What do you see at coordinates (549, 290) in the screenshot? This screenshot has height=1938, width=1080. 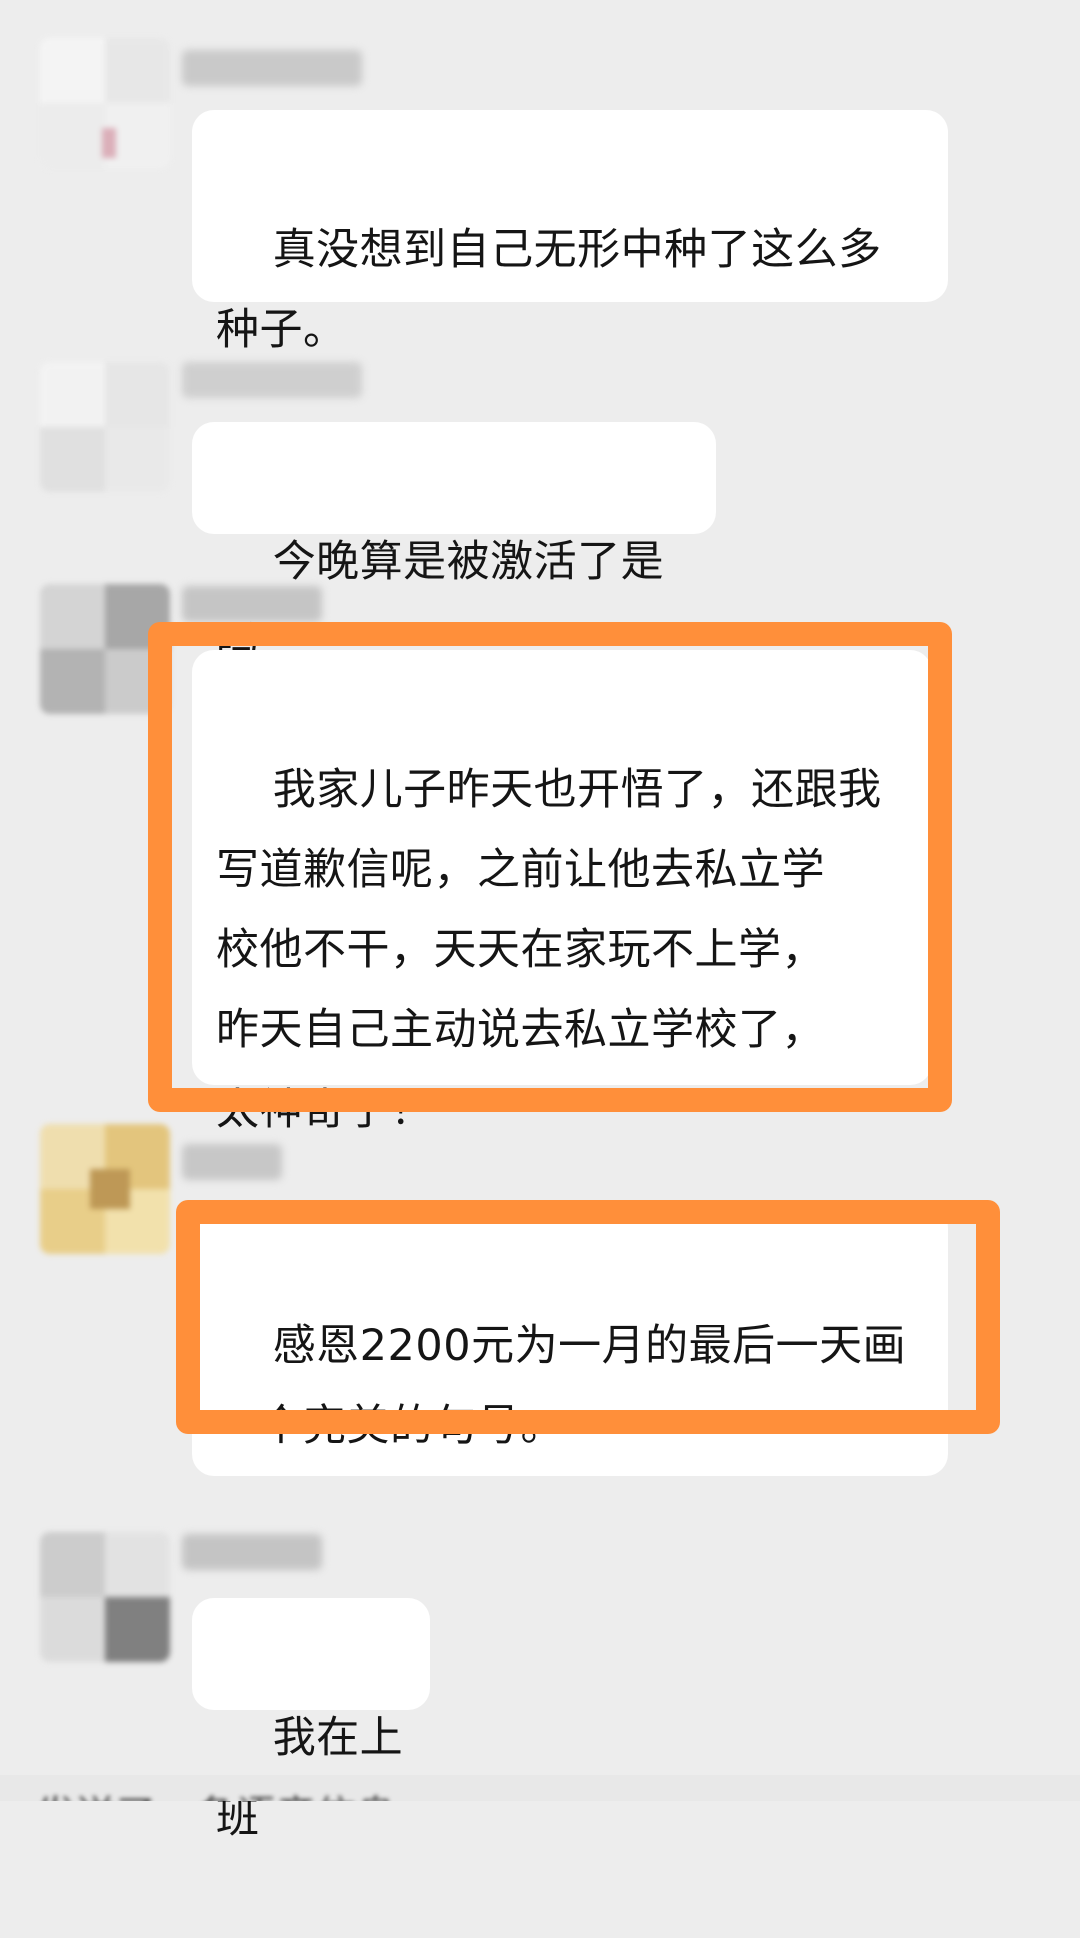 I see `message-text: 真没想到自己无形中种了这么多 种子。` at bounding box center [549, 290].